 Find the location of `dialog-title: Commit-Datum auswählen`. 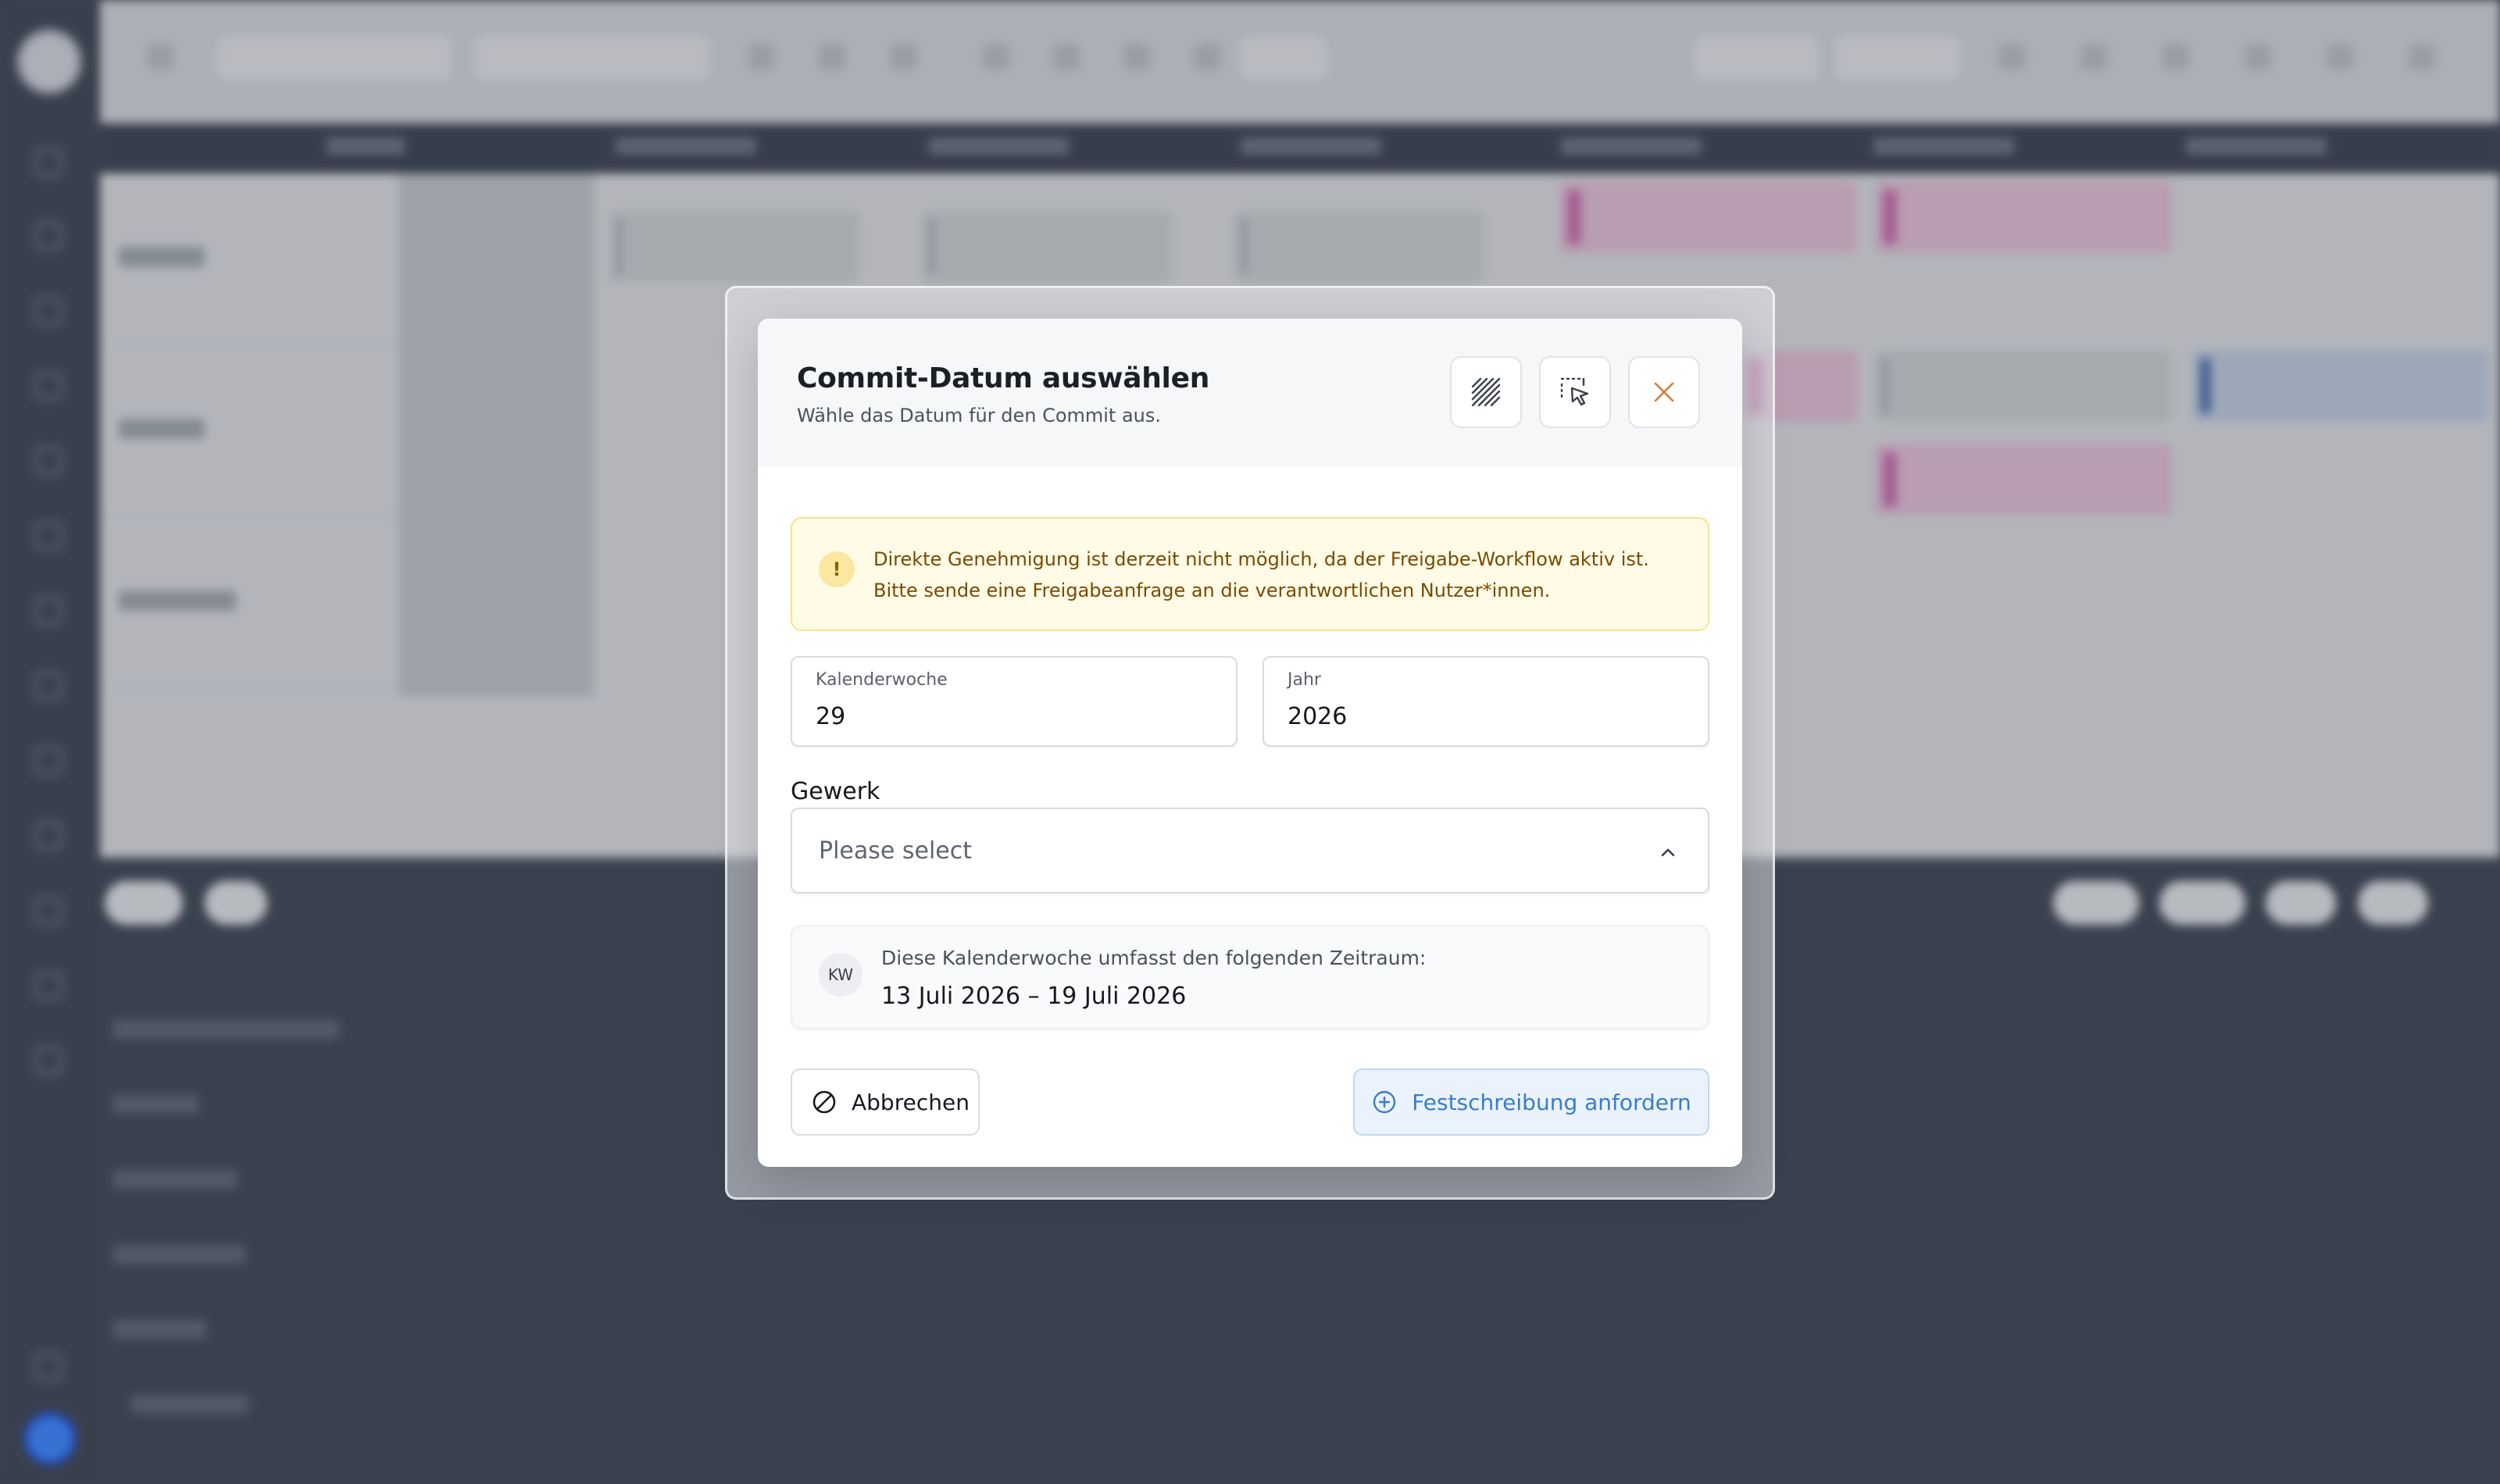

dialog-title: Commit-Datum auswählen is located at coordinates (1003, 378).